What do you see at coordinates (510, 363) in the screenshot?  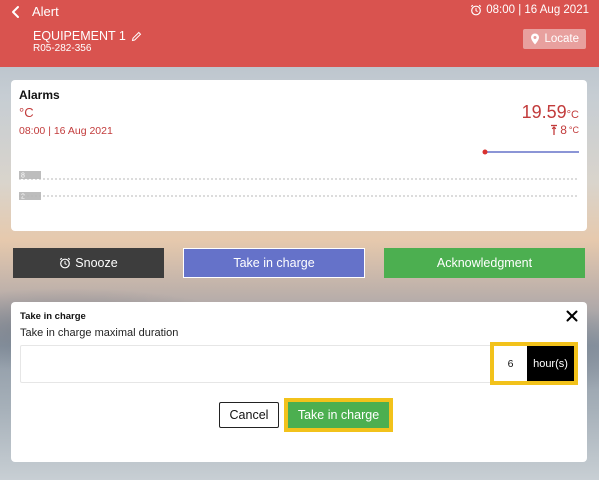 I see `duration-input` at bounding box center [510, 363].